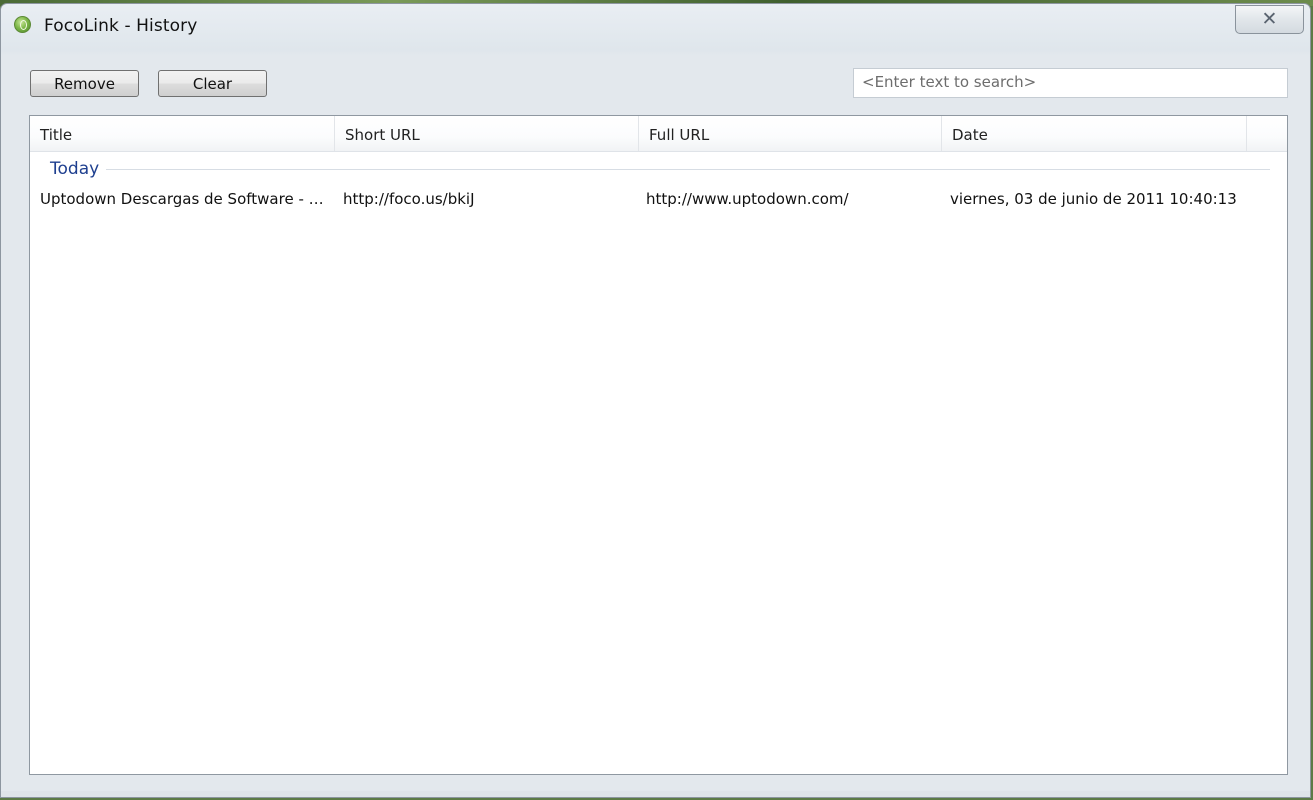 Image resolution: width=1313 pixels, height=800 pixels. What do you see at coordinates (212, 83) in the screenshot?
I see `clear-button: Clear` at bounding box center [212, 83].